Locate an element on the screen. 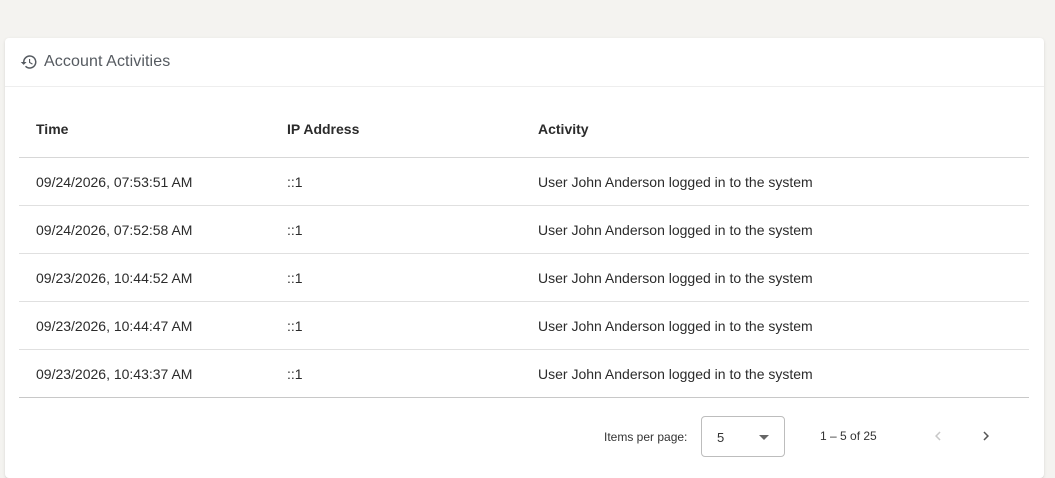 This screenshot has width=1055, height=478. cell-time: 09/23/2026, 10:44:47 AM is located at coordinates (114, 326).